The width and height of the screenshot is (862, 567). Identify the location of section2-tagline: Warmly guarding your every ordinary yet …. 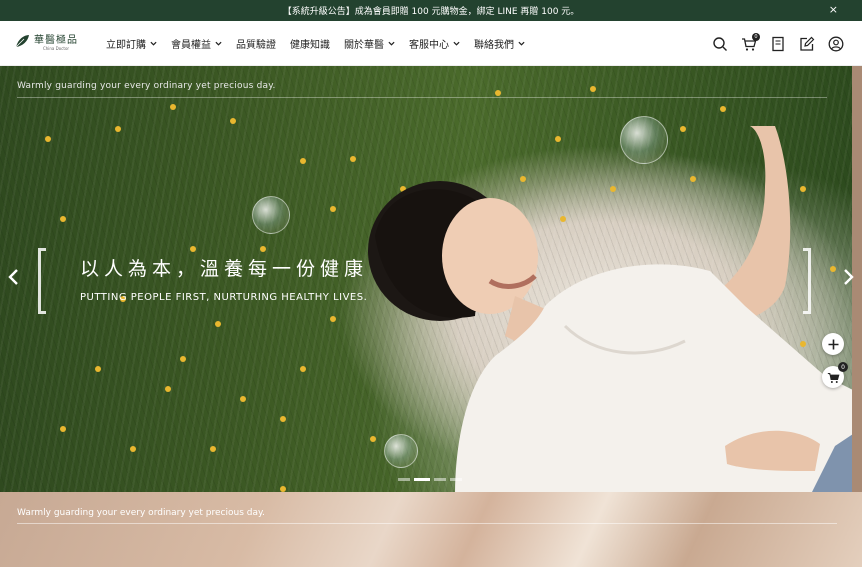
(141, 513).